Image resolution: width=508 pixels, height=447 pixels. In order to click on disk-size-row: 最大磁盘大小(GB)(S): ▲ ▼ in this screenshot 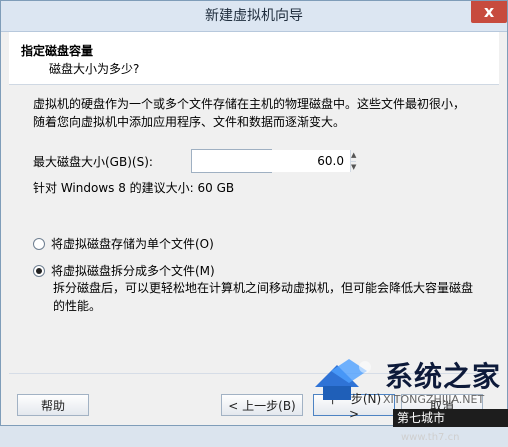, I will do `click(195, 161)`.